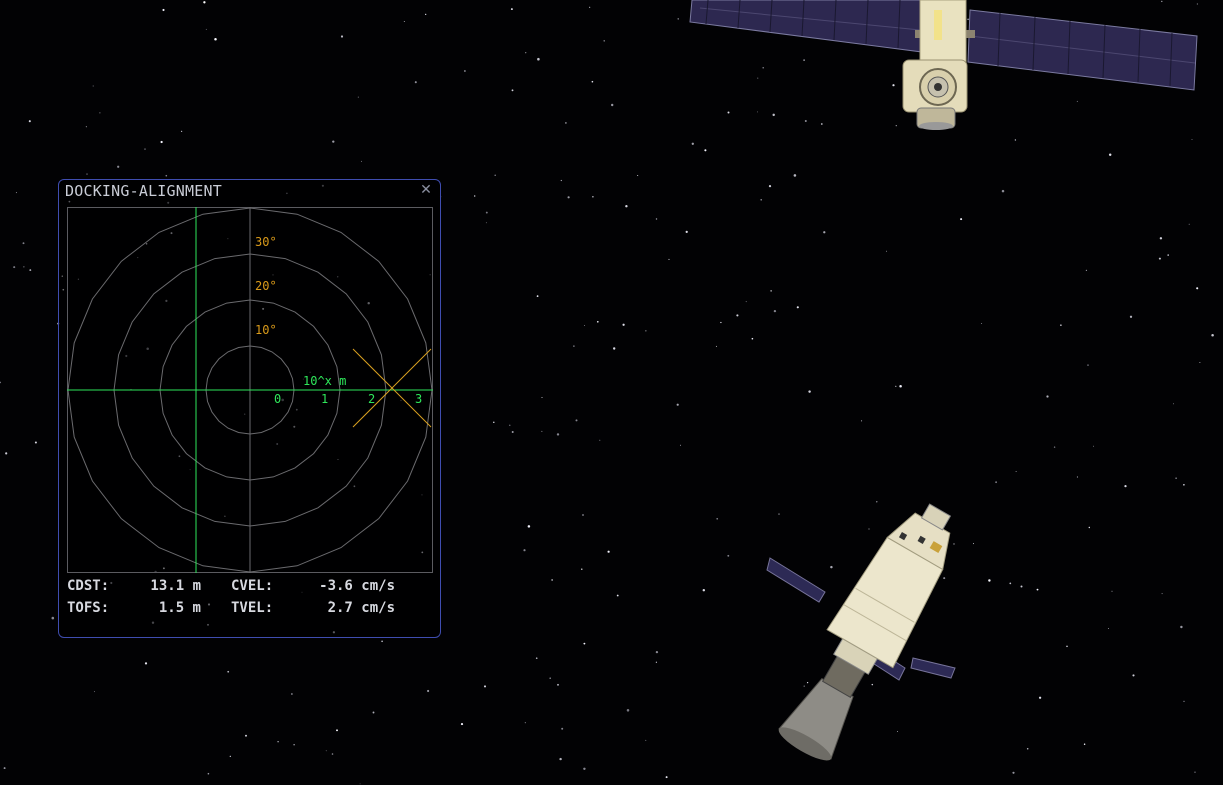 The image size is (1223, 785). What do you see at coordinates (250, 390) in the screenshot?
I see `alignment-radar: 30° 20° 10° 10^x m 0 1 2 3` at bounding box center [250, 390].